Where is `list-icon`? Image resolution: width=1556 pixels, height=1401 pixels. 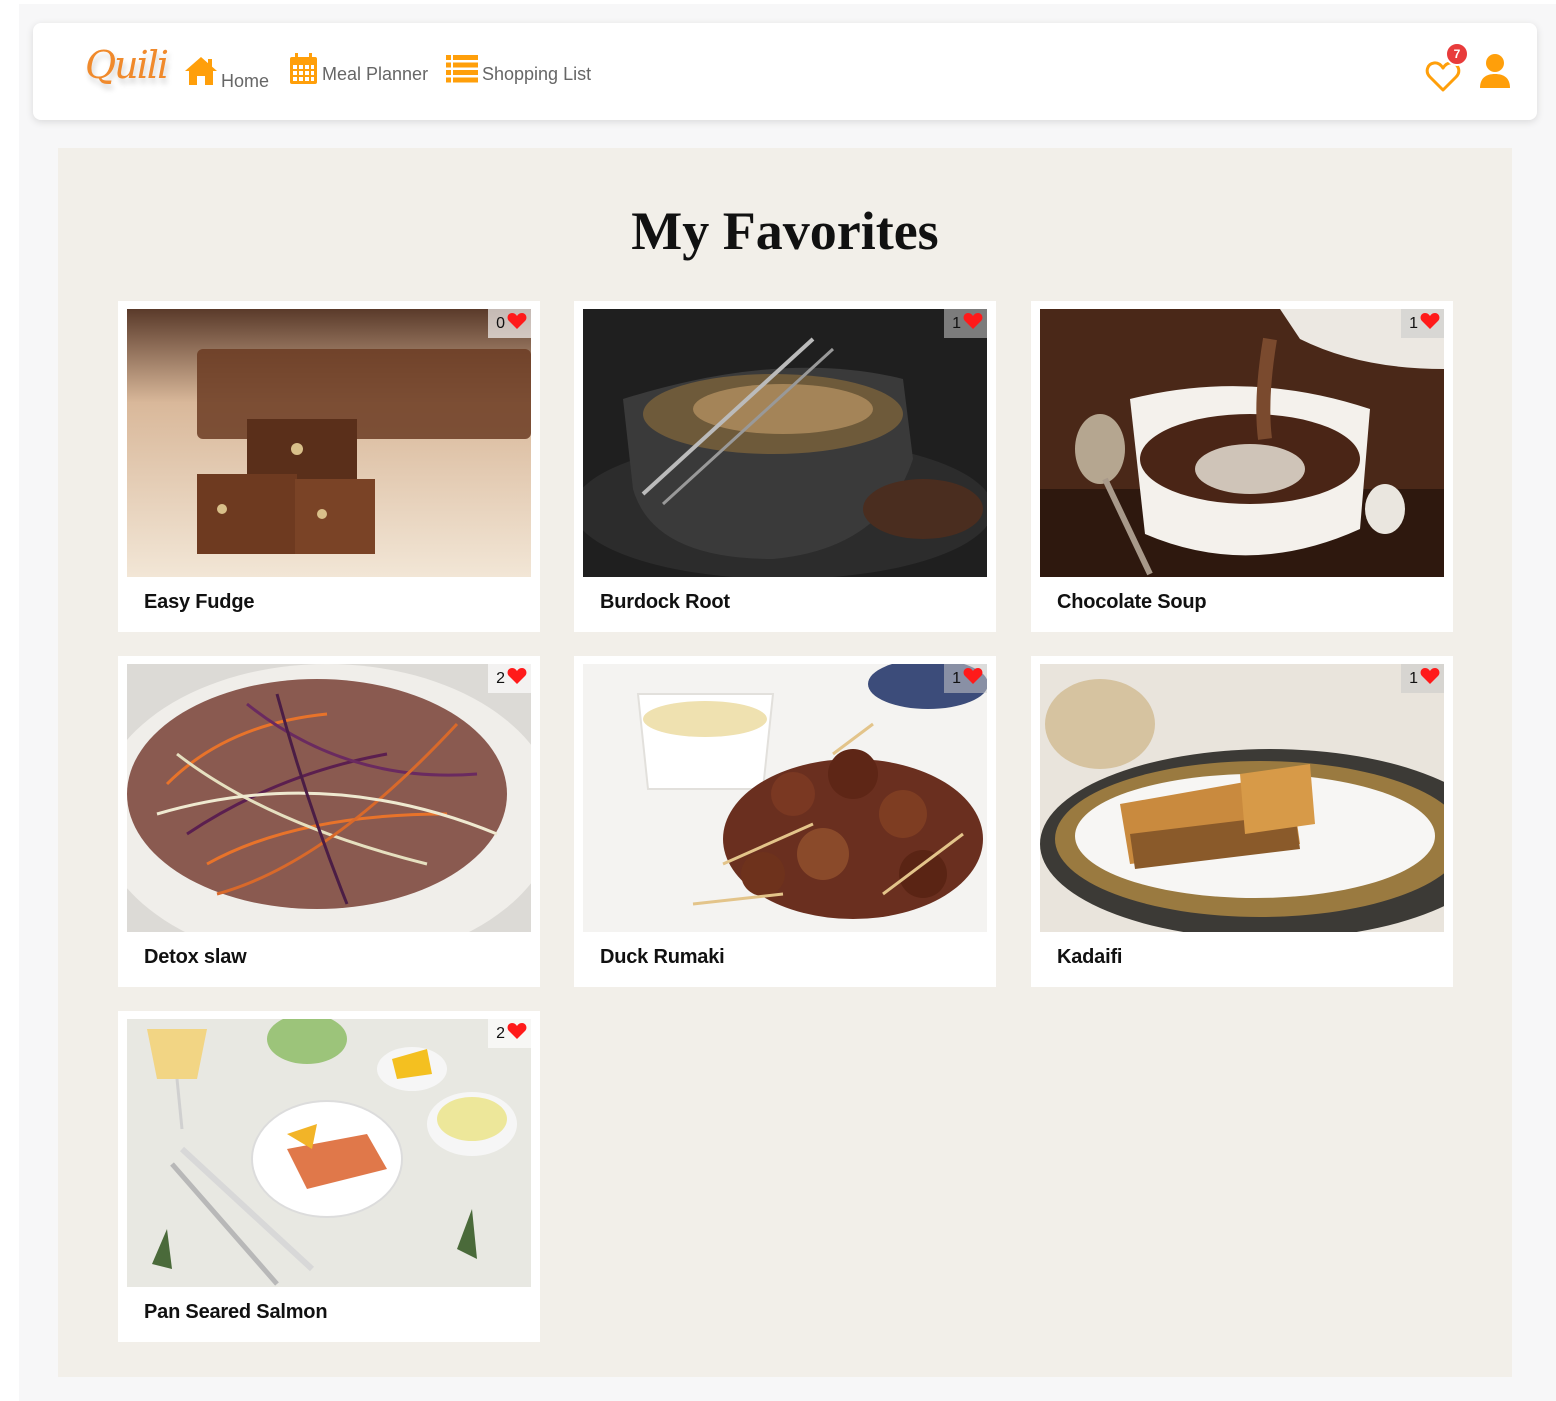 list-icon is located at coordinates (462, 71).